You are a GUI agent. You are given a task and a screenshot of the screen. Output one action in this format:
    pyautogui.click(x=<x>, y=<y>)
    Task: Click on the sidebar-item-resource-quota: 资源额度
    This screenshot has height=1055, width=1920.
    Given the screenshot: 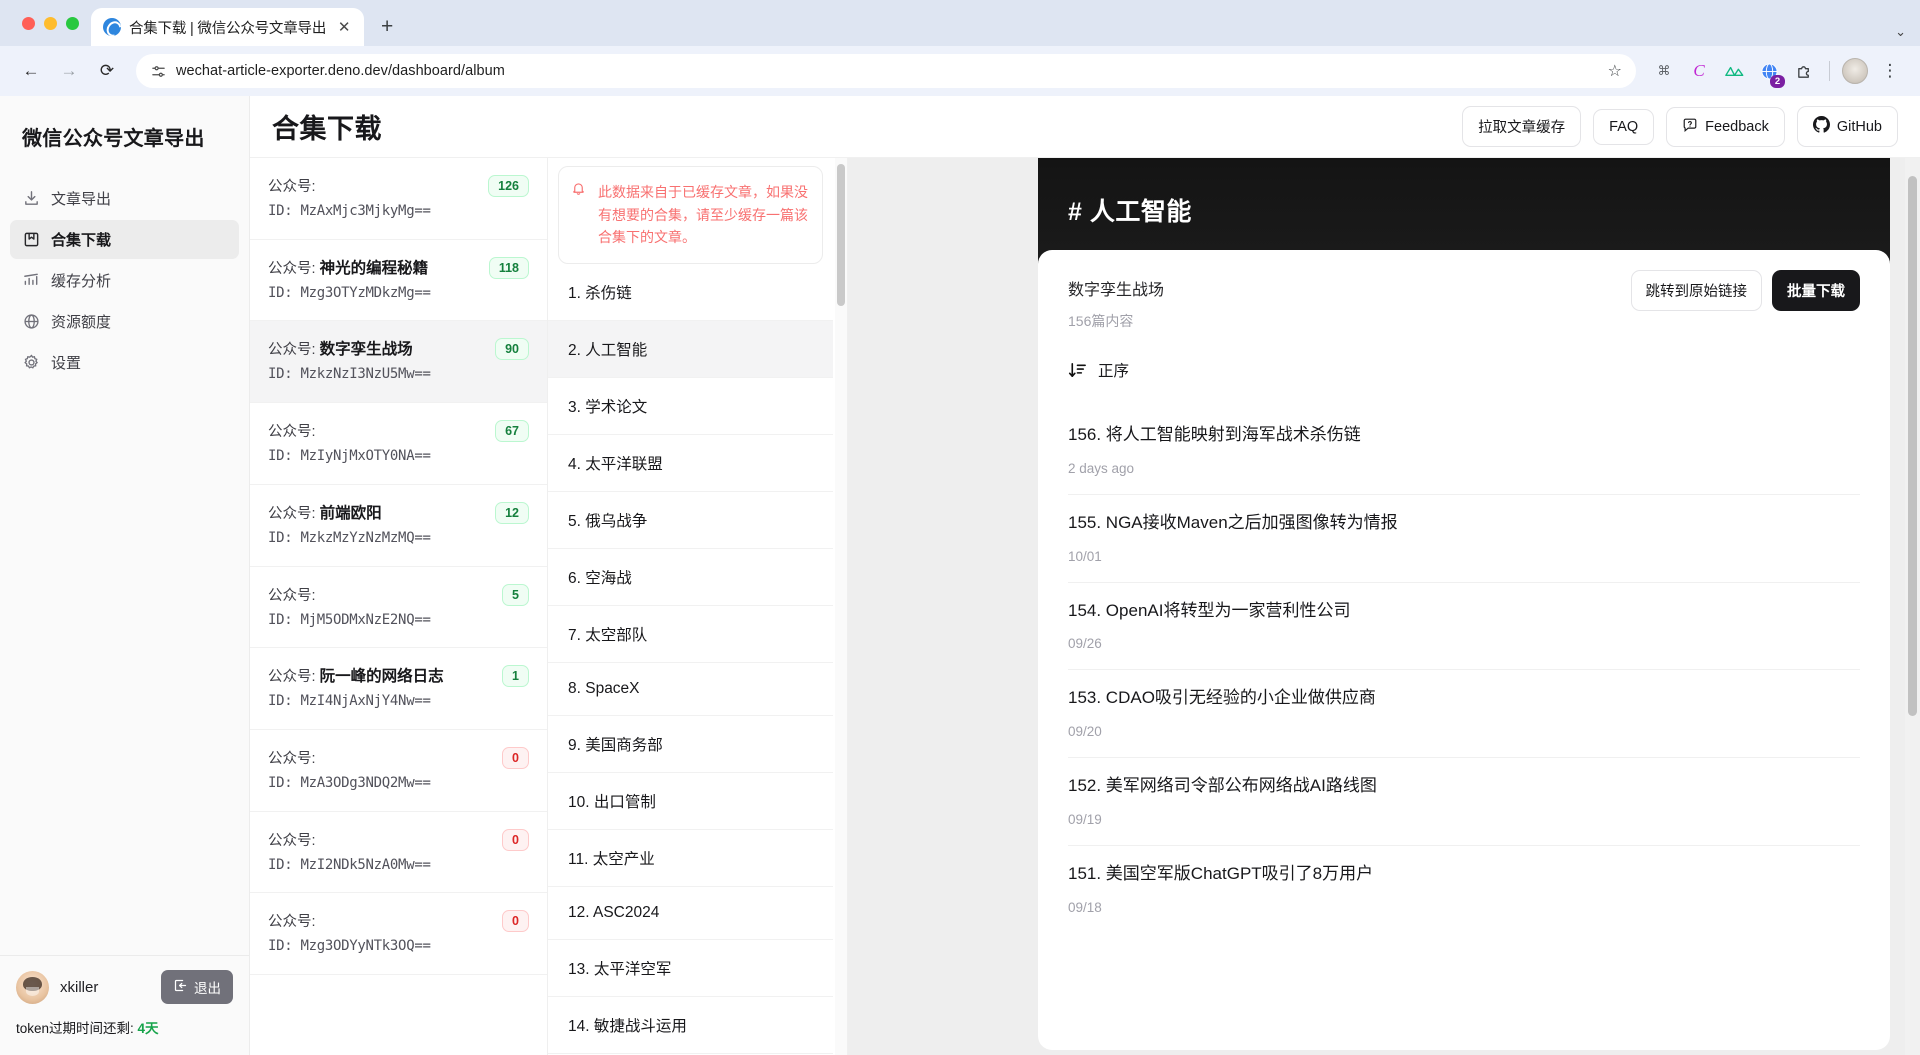 What is the action you would take?
    pyautogui.click(x=124, y=321)
    